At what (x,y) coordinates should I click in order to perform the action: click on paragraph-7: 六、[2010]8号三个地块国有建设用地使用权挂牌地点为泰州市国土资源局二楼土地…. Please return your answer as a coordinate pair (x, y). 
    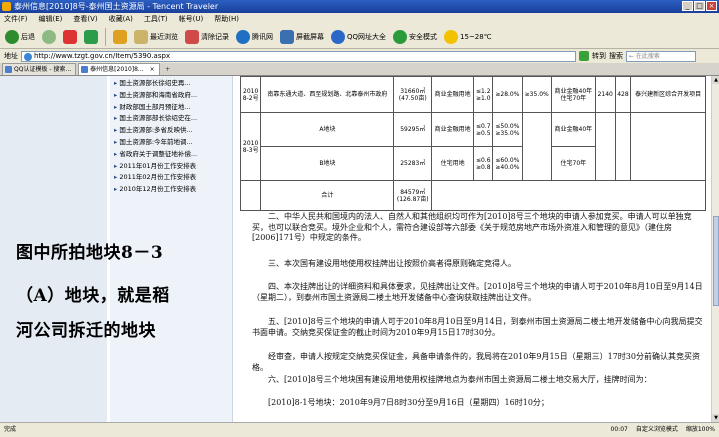
    Looking at the image, I should click on (460, 379).